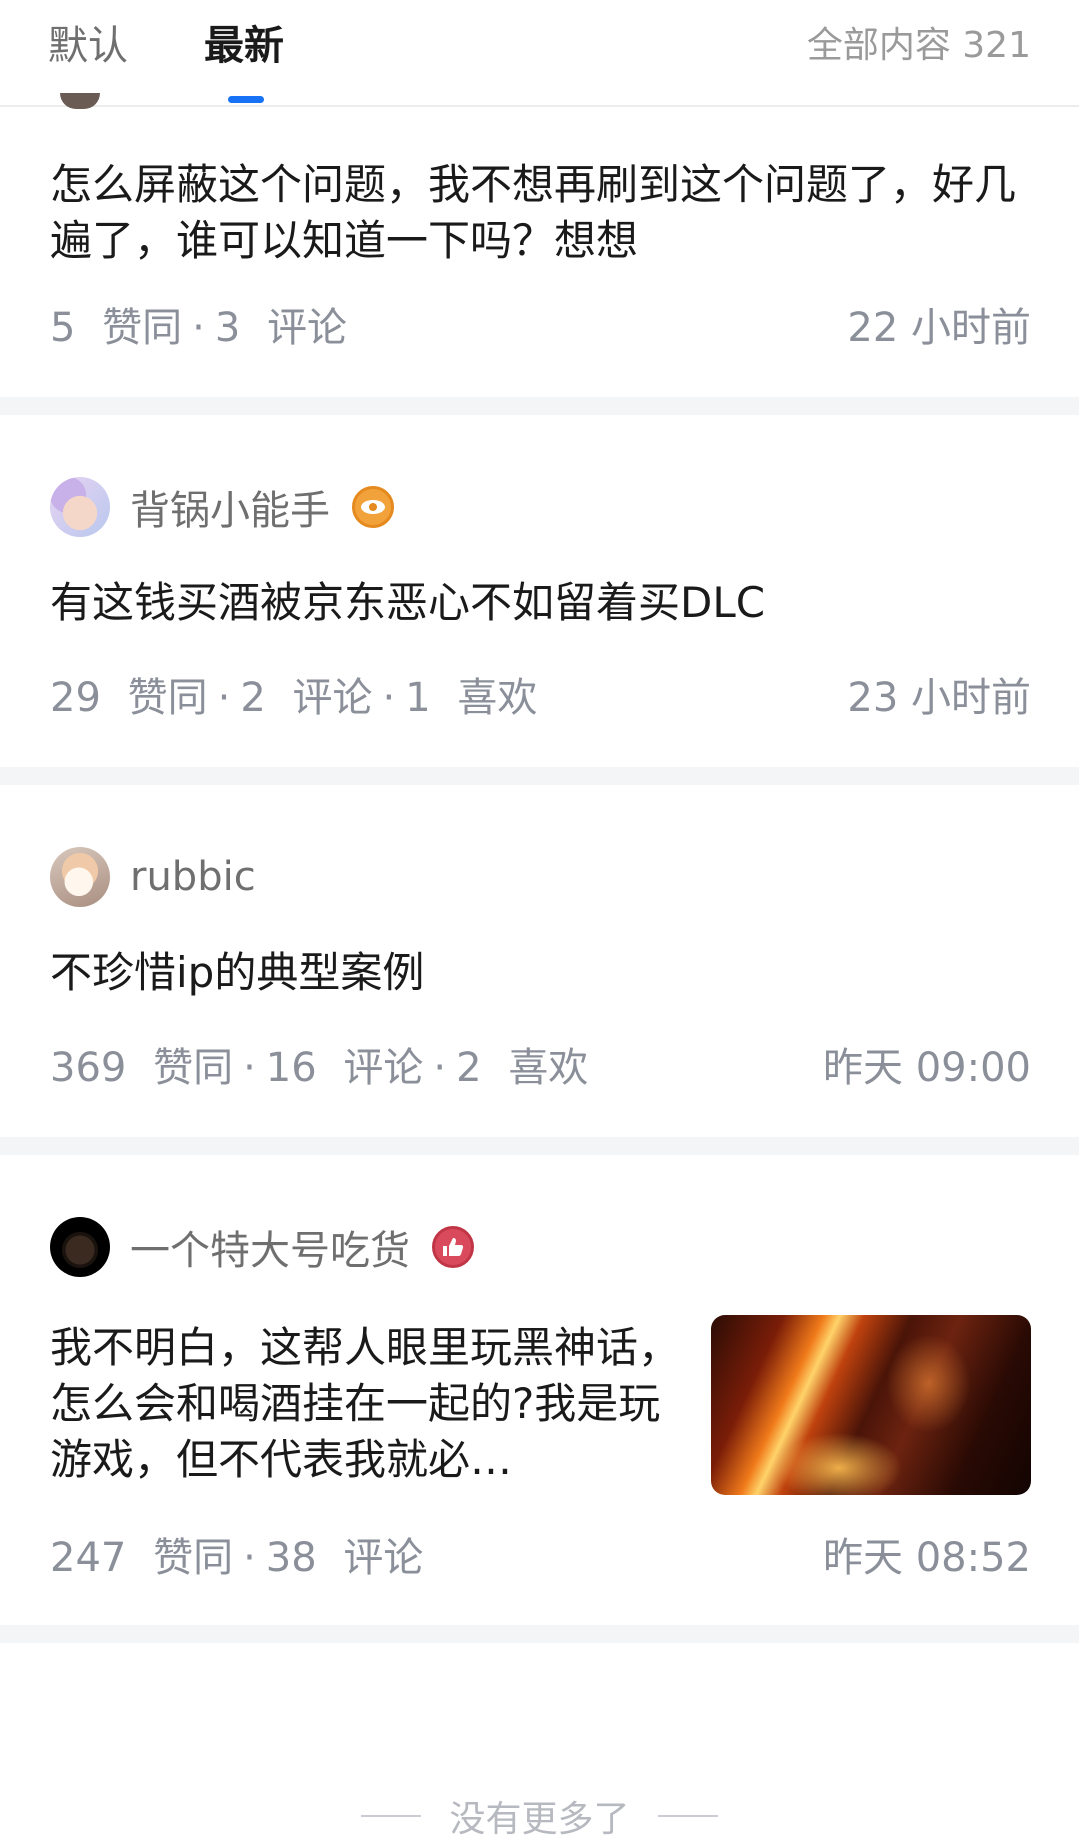 The height and width of the screenshot is (1847, 1079). I want to click on like-count: 369, so click(88, 1068).